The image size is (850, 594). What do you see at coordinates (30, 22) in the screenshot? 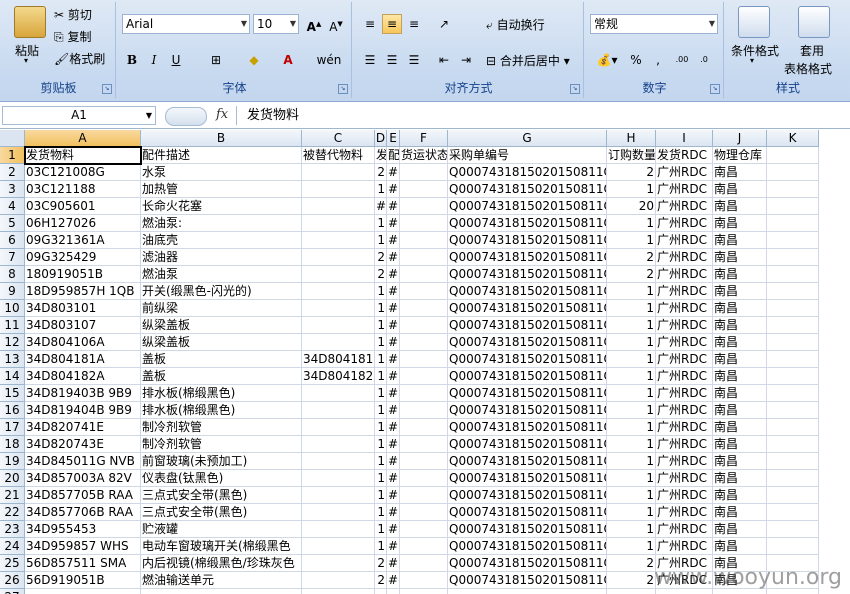
I see `paste-icon` at bounding box center [30, 22].